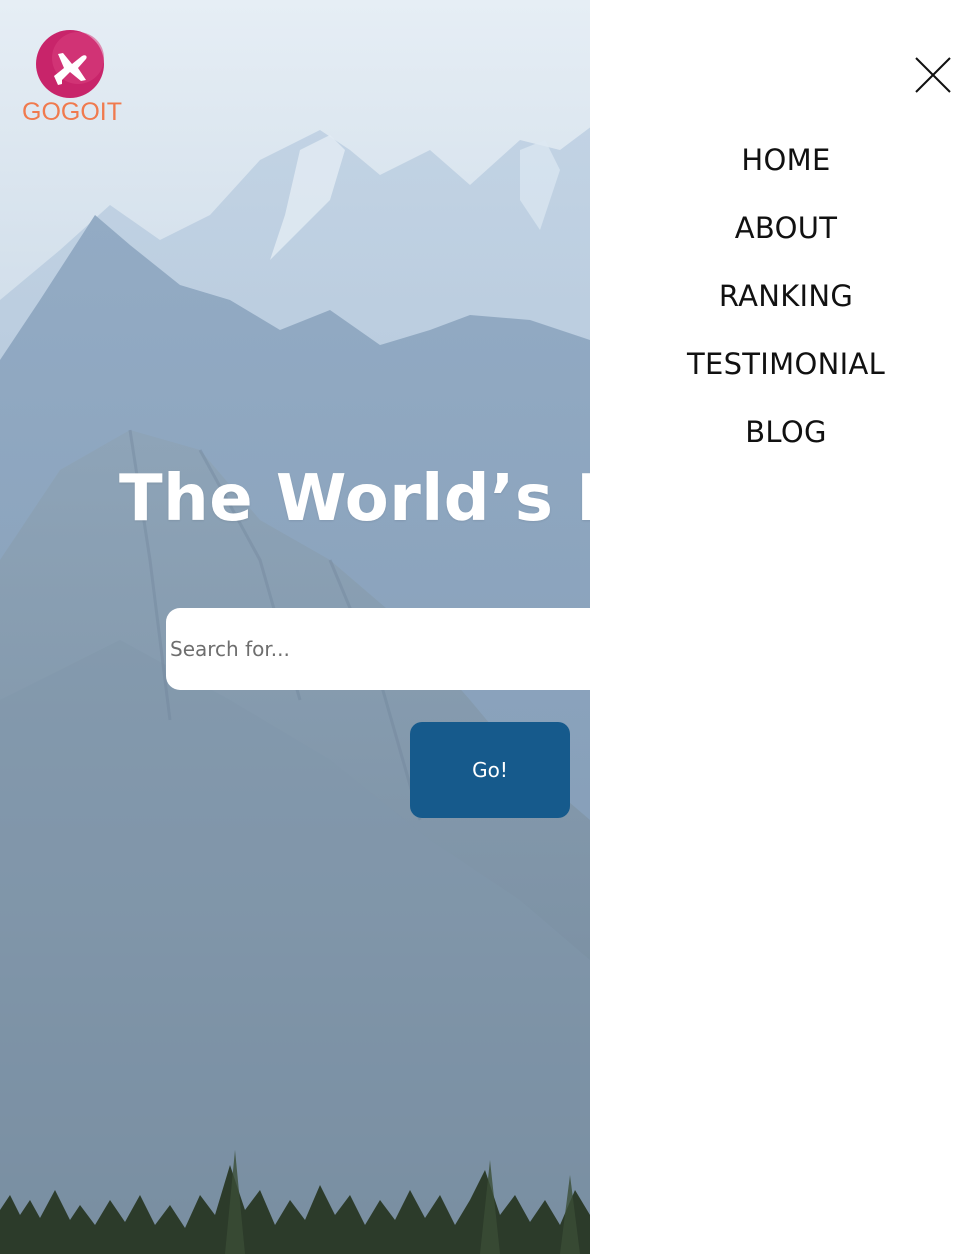  I want to click on nav-item-ranking: RANKING, so click(777, 306).